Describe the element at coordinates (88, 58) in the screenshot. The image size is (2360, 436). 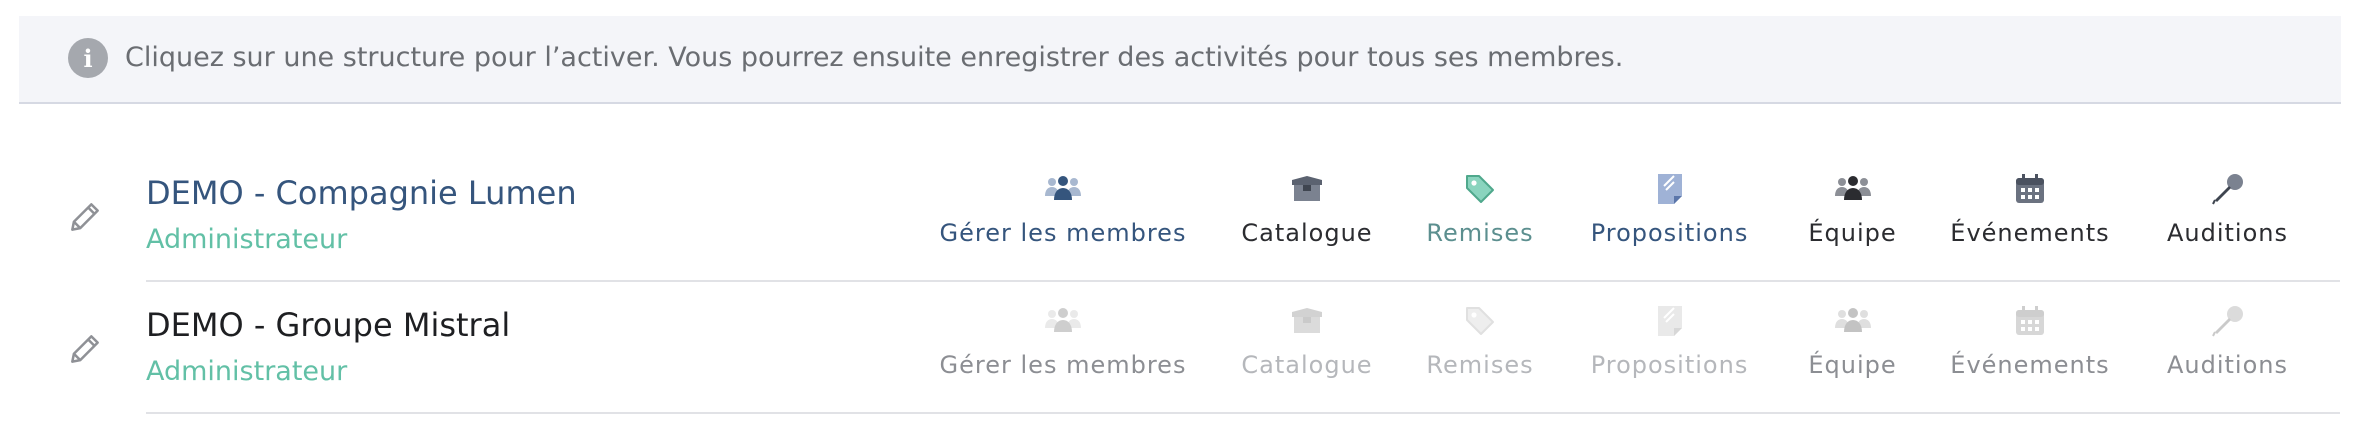
I see `info-icon: i` at that location.